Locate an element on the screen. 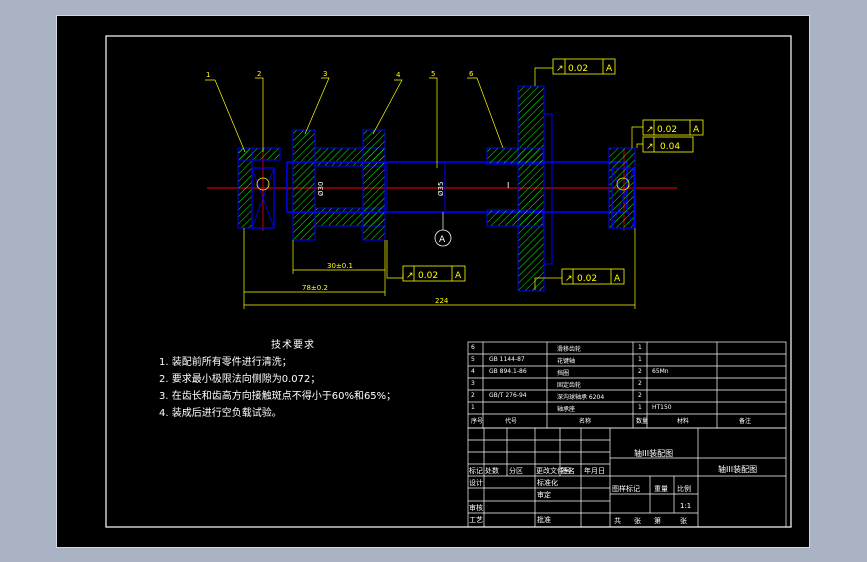 The width and height of the screenshot is (867, 562). bom-row: 6 滑移齿轮 1 is located at coordinates (628, 349).